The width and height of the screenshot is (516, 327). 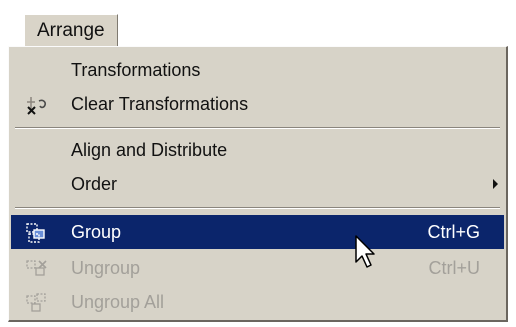 I want to click on group-icon, so click(x=37, y=233).